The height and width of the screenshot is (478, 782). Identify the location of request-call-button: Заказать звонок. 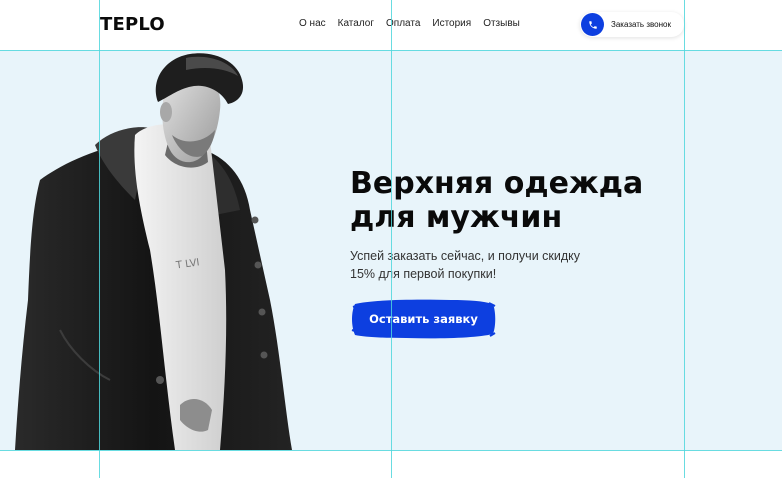
(632, 24).